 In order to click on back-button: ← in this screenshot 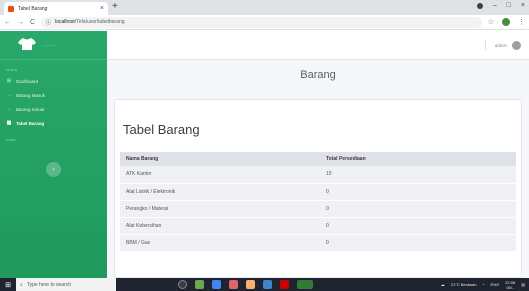, I will do `click(7, 22)`.